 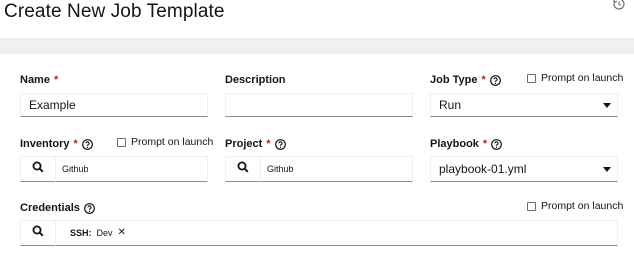 I want to click on inventory-search-button, so click(x=38, y=169).